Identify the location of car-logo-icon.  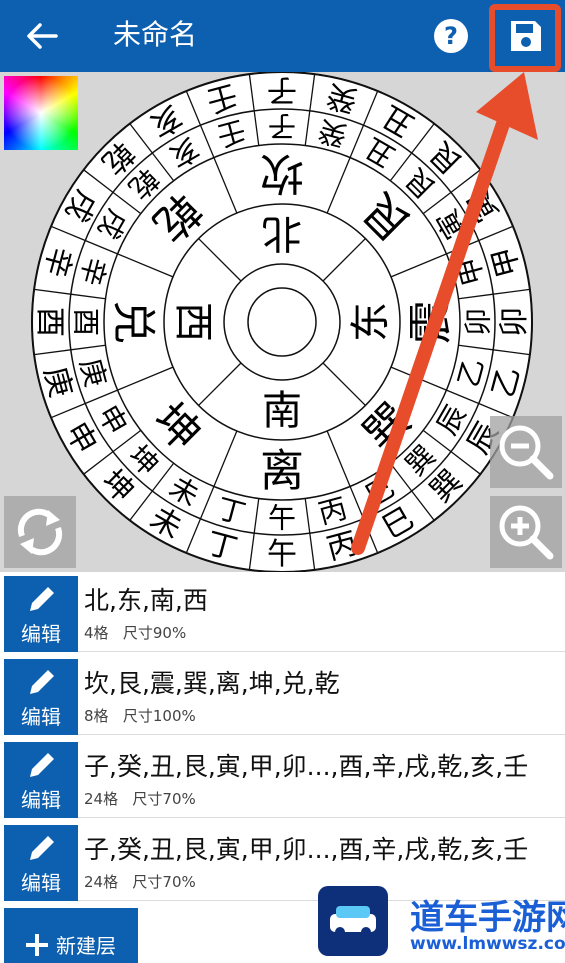
(353, 921).